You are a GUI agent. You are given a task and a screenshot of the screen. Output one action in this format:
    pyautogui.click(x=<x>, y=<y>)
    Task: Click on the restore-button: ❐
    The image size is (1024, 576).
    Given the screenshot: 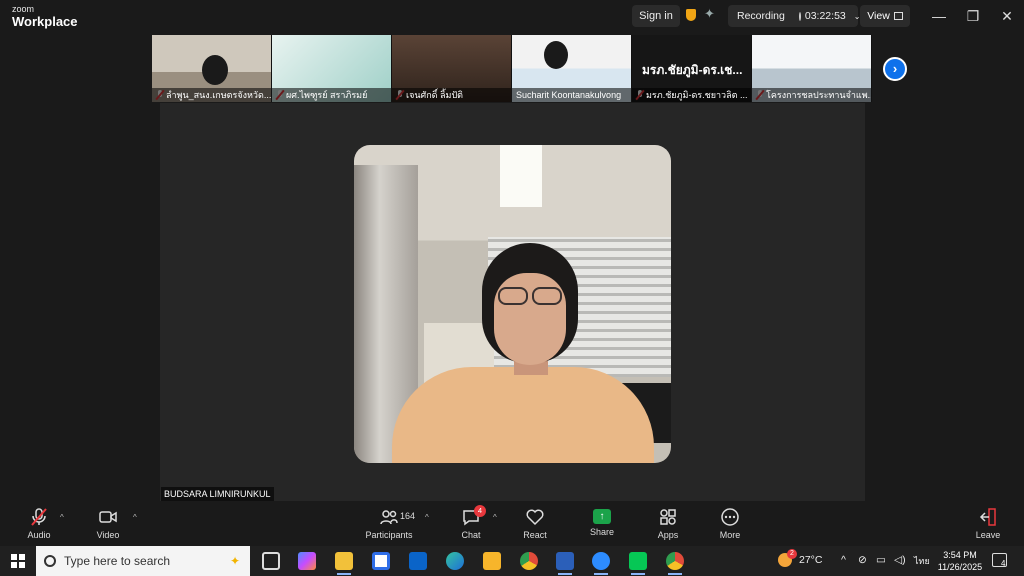 What is the action you would take?
    pyautogui.click(x=973, y=16)
    